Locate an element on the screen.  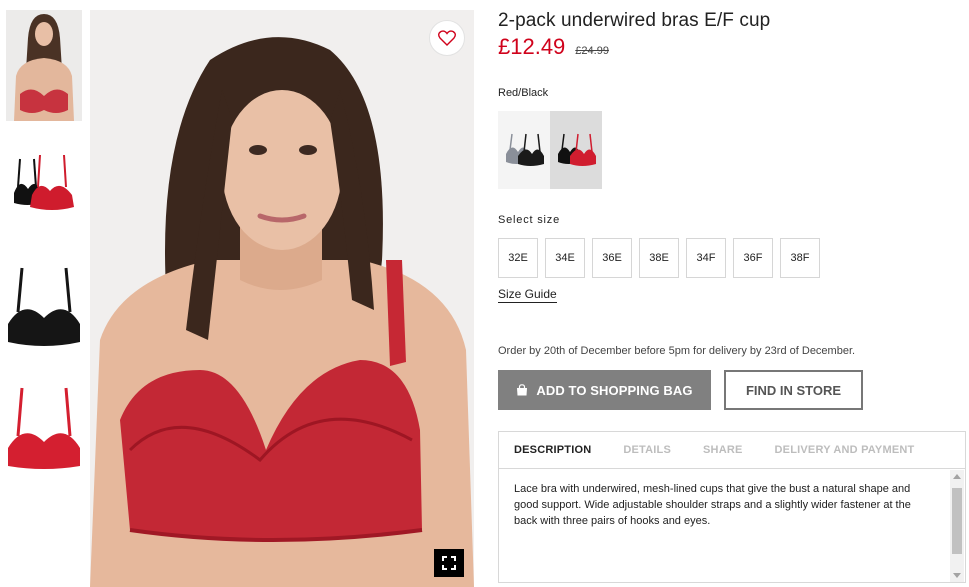
current-price: £12.49 is located at coordinates (532, 46).